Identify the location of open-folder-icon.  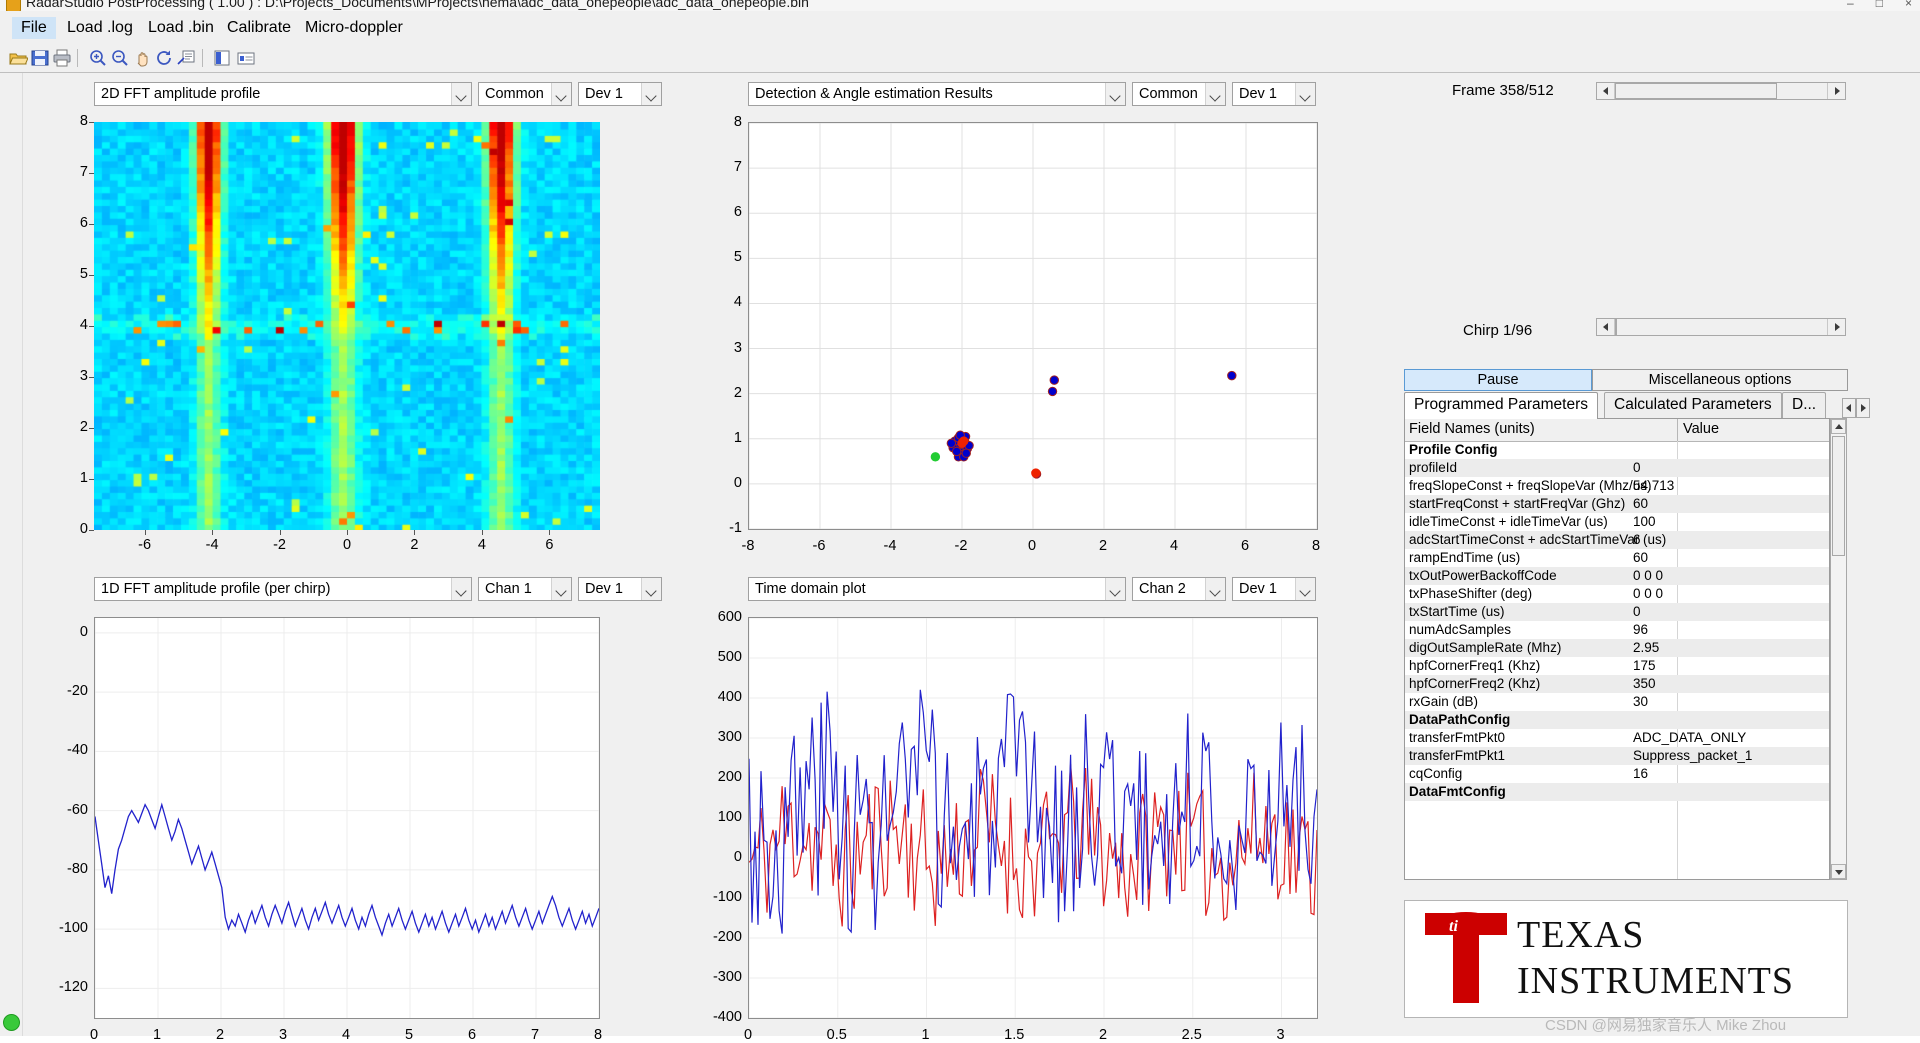
(18, 58).